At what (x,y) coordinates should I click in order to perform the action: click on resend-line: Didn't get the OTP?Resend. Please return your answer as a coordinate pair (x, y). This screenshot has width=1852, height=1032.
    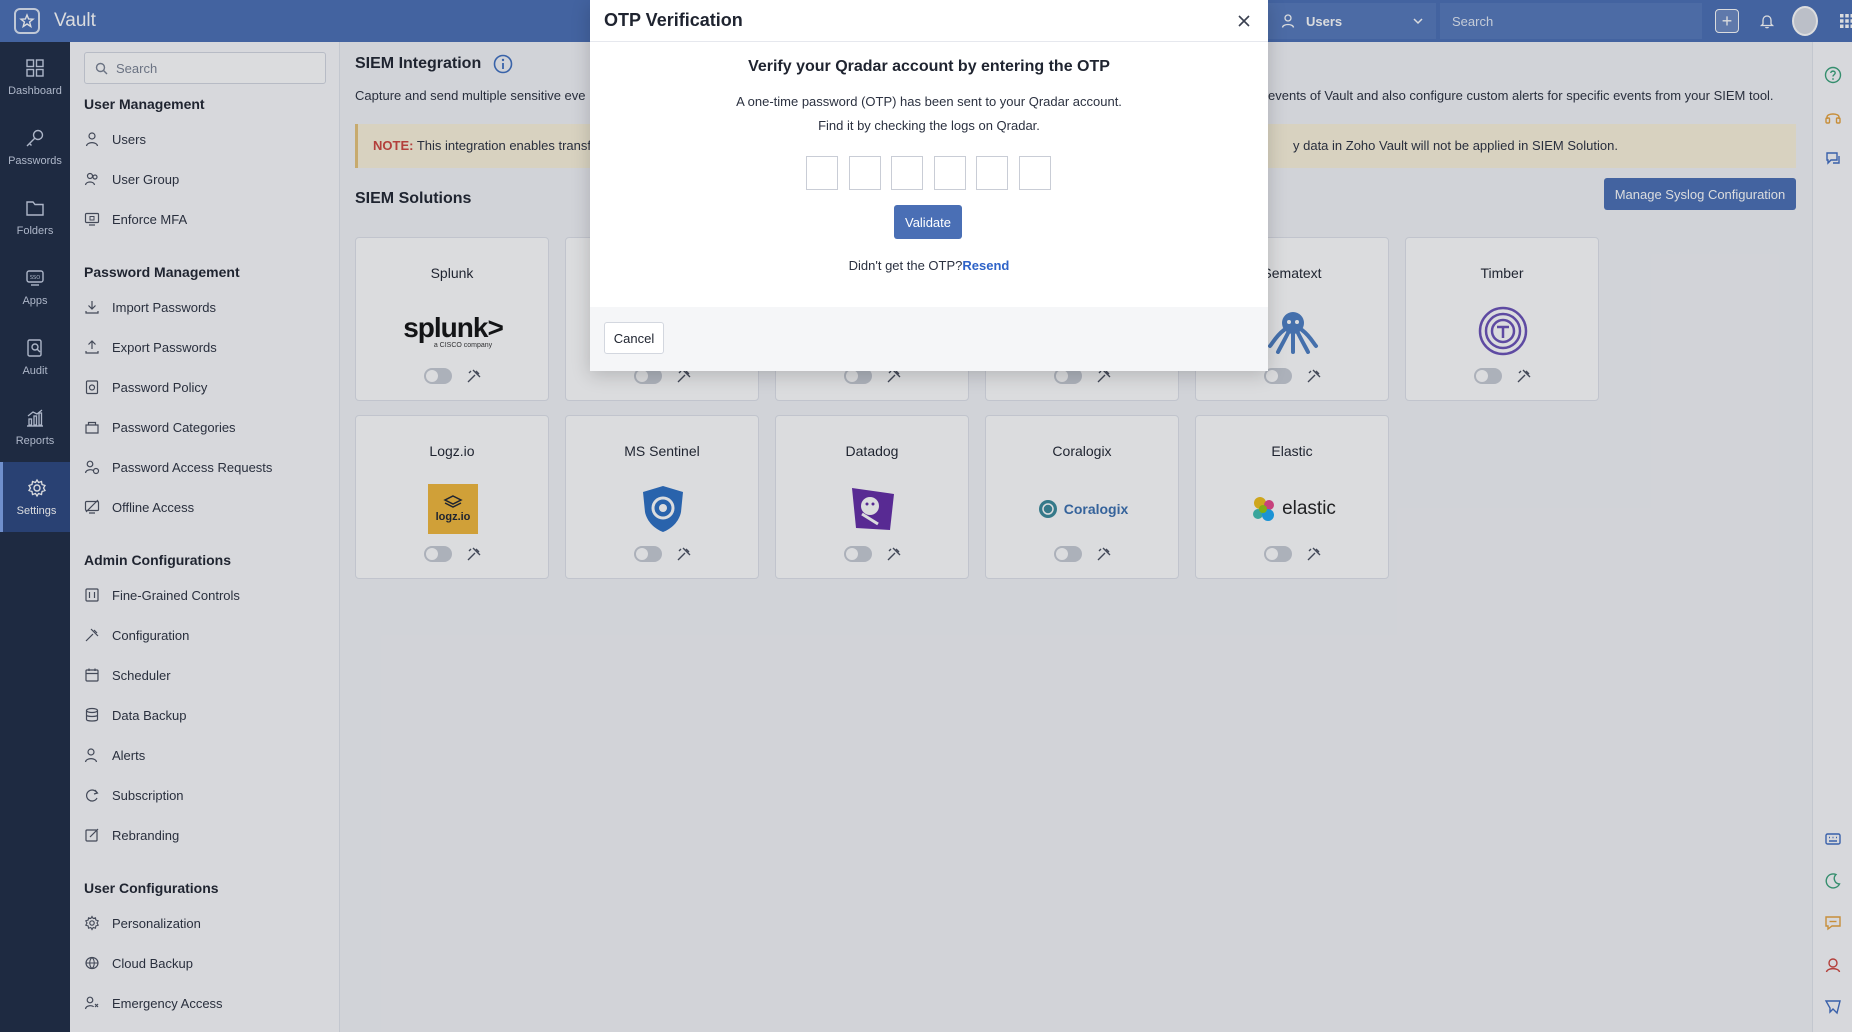
    Looking at the image, I should click on (929, 265).